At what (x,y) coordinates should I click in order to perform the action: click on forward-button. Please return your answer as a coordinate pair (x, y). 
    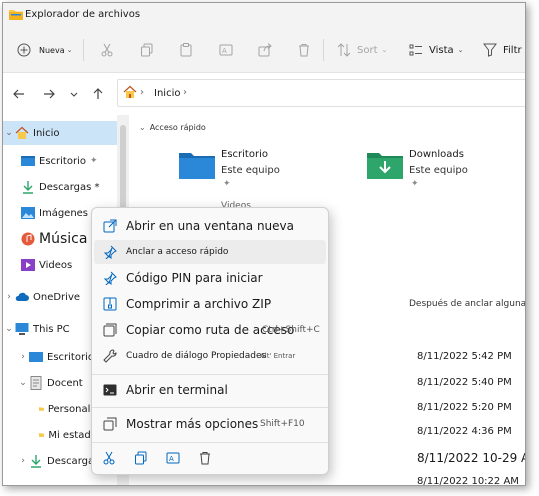
    Looking at the image, I should click on (49, 94).